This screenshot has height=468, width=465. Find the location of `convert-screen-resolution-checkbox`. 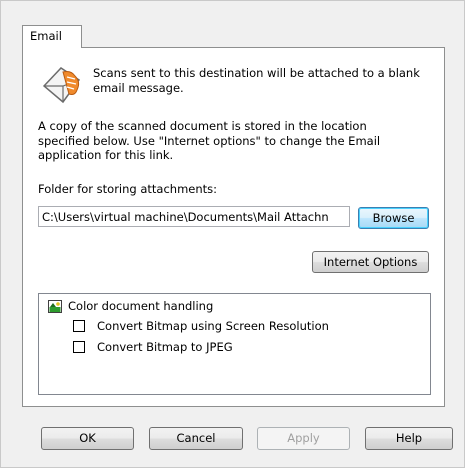

convert-screen-resolution-checkbox is located at coordinates (79, 326).